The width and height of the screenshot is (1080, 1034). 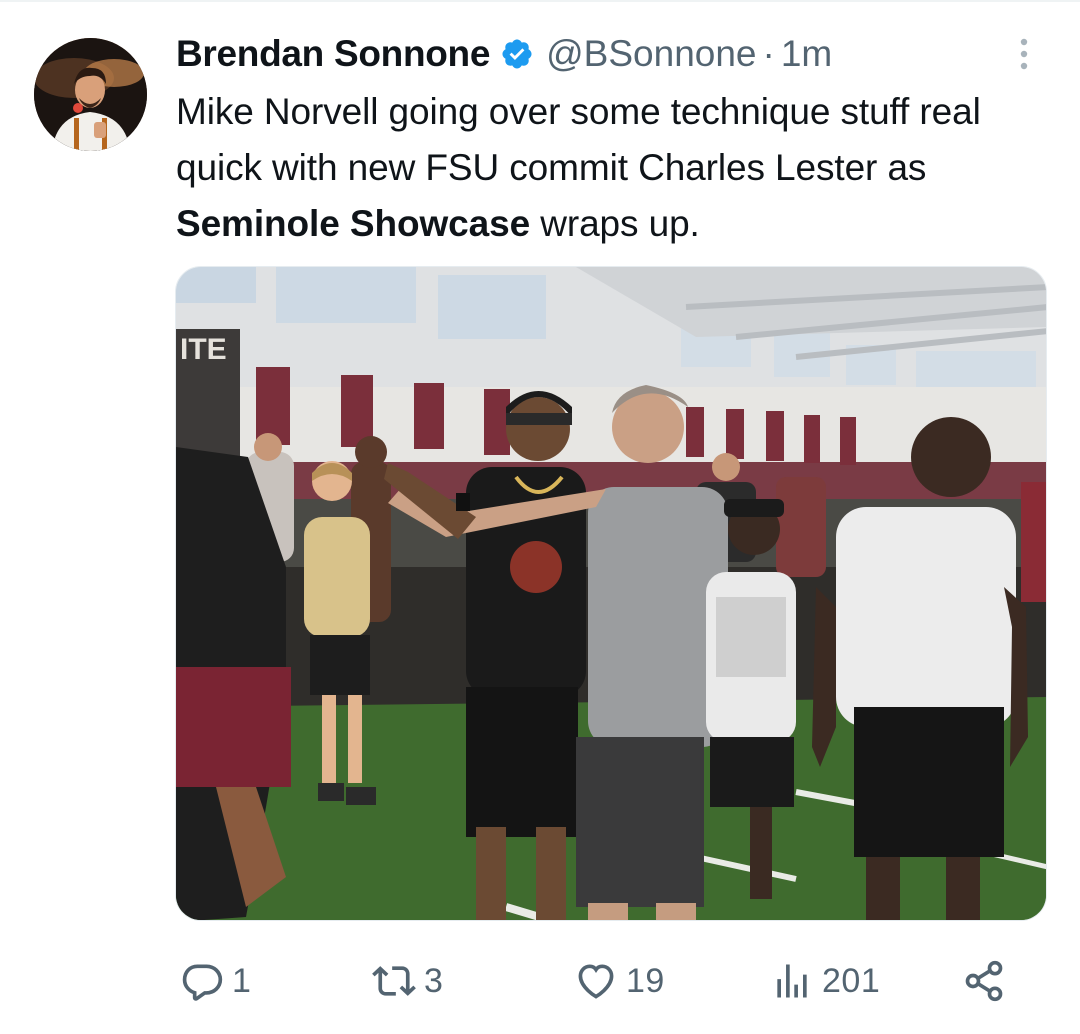 I want to click on share-button, so click(x=988, y=981).